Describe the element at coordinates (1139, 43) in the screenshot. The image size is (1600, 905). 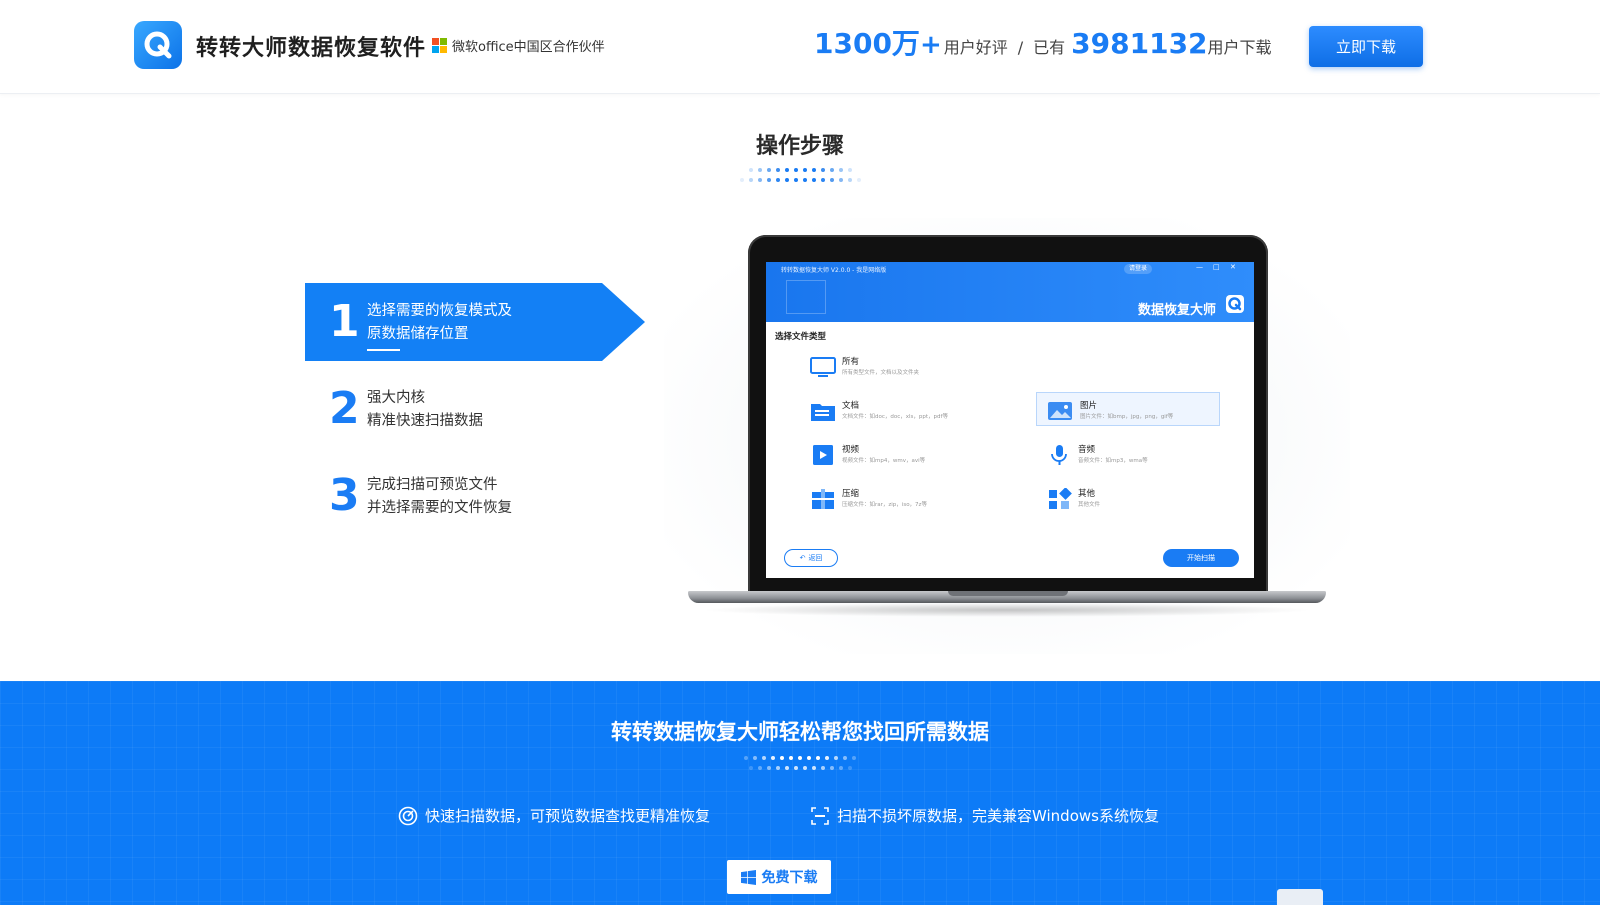
I see `download-count: 3981132` at that location.